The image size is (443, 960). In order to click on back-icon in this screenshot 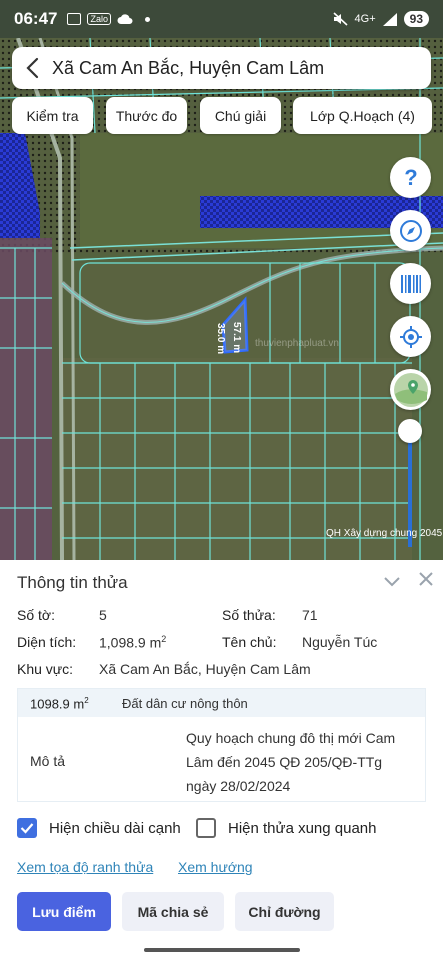, I will do `click(32, 68)`.